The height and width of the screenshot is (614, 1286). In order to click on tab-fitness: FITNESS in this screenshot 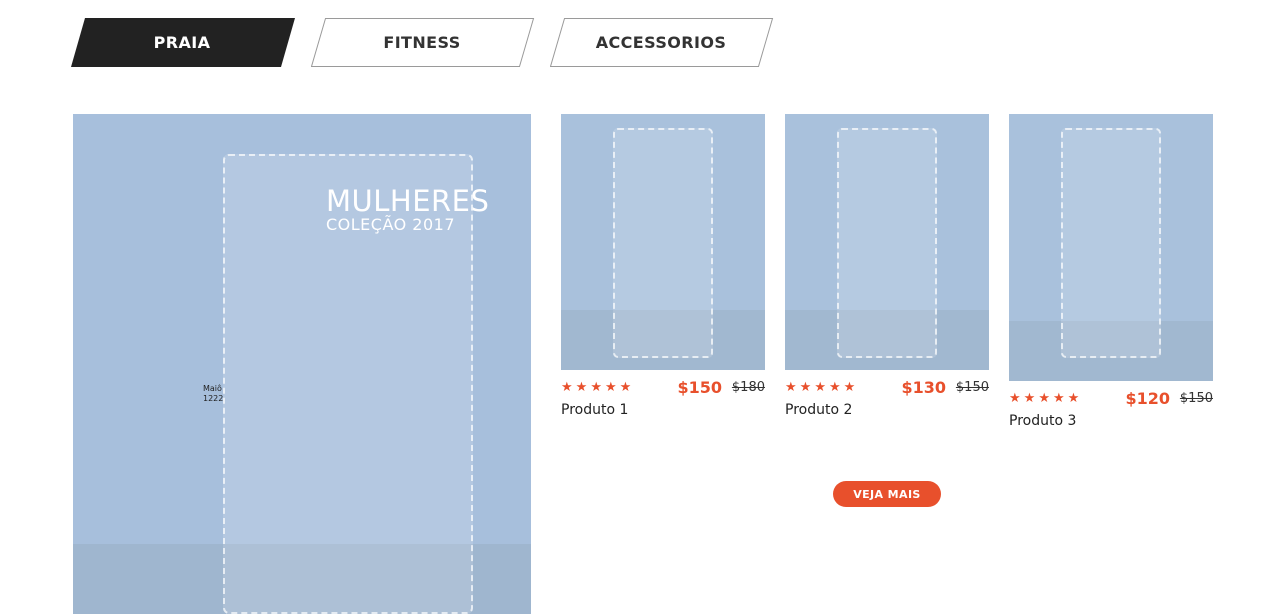, I will do `click(423, 42)`.